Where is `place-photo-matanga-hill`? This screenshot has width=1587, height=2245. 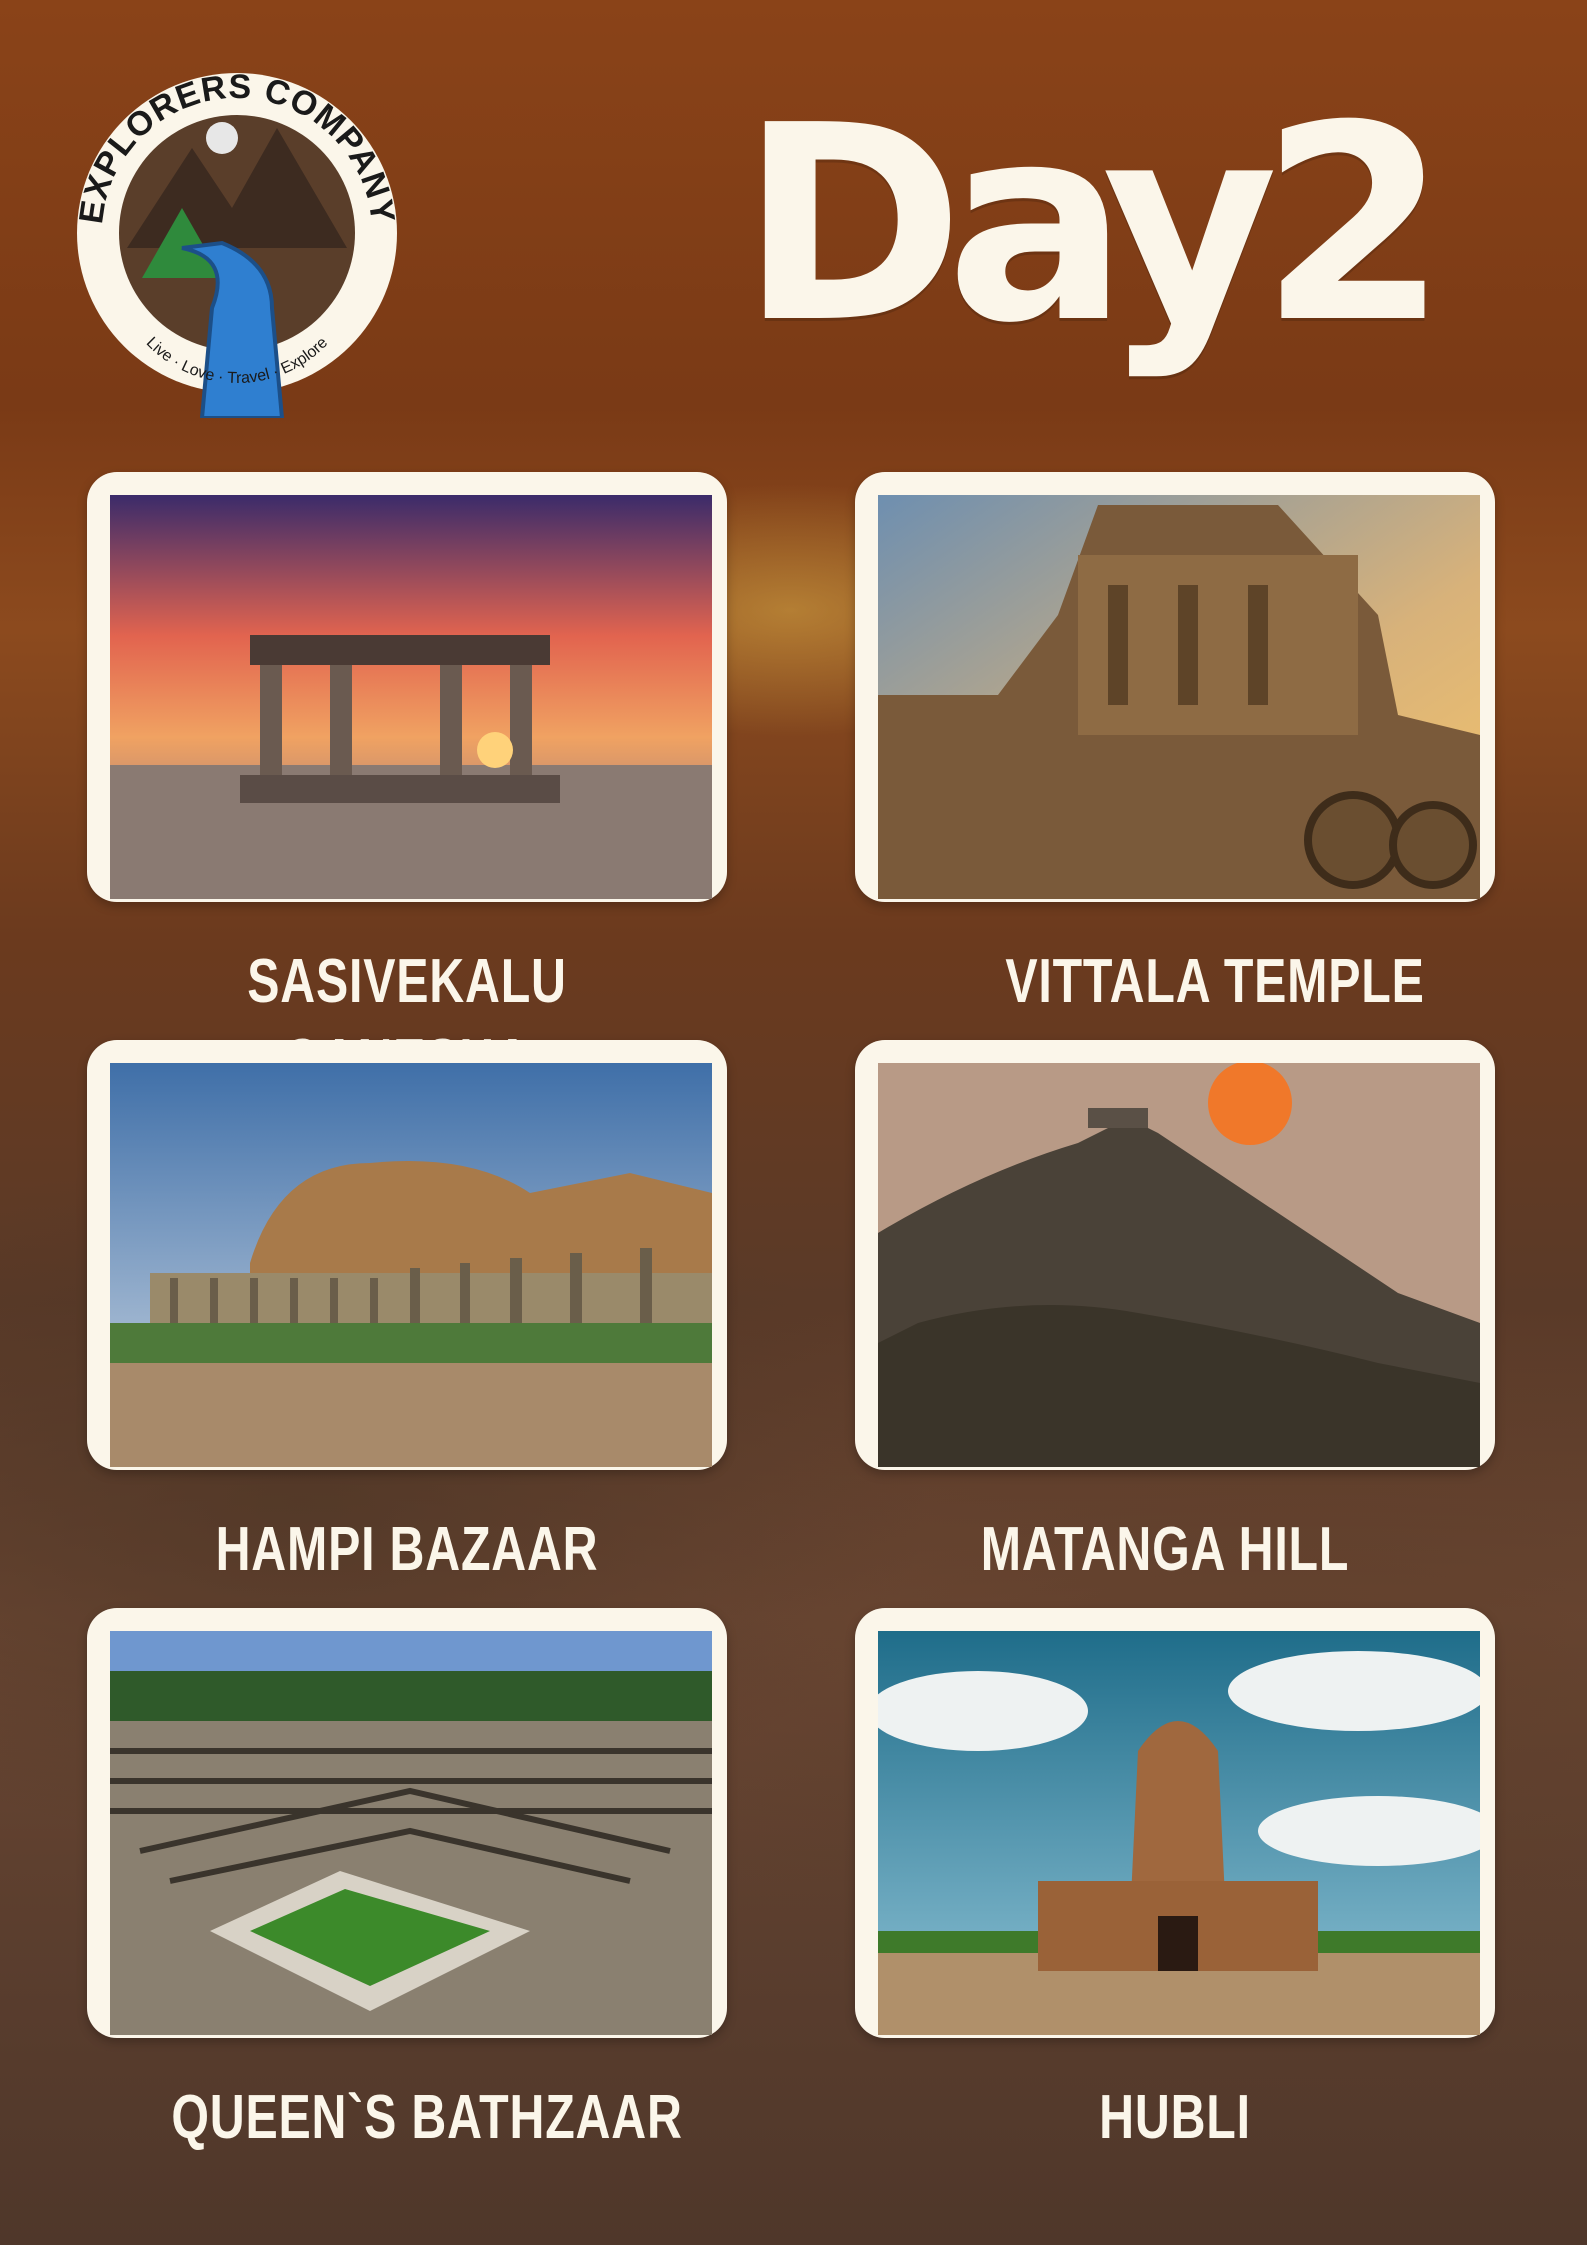
place-photo-matanga-hill is located at coordinates (1179, 1265).